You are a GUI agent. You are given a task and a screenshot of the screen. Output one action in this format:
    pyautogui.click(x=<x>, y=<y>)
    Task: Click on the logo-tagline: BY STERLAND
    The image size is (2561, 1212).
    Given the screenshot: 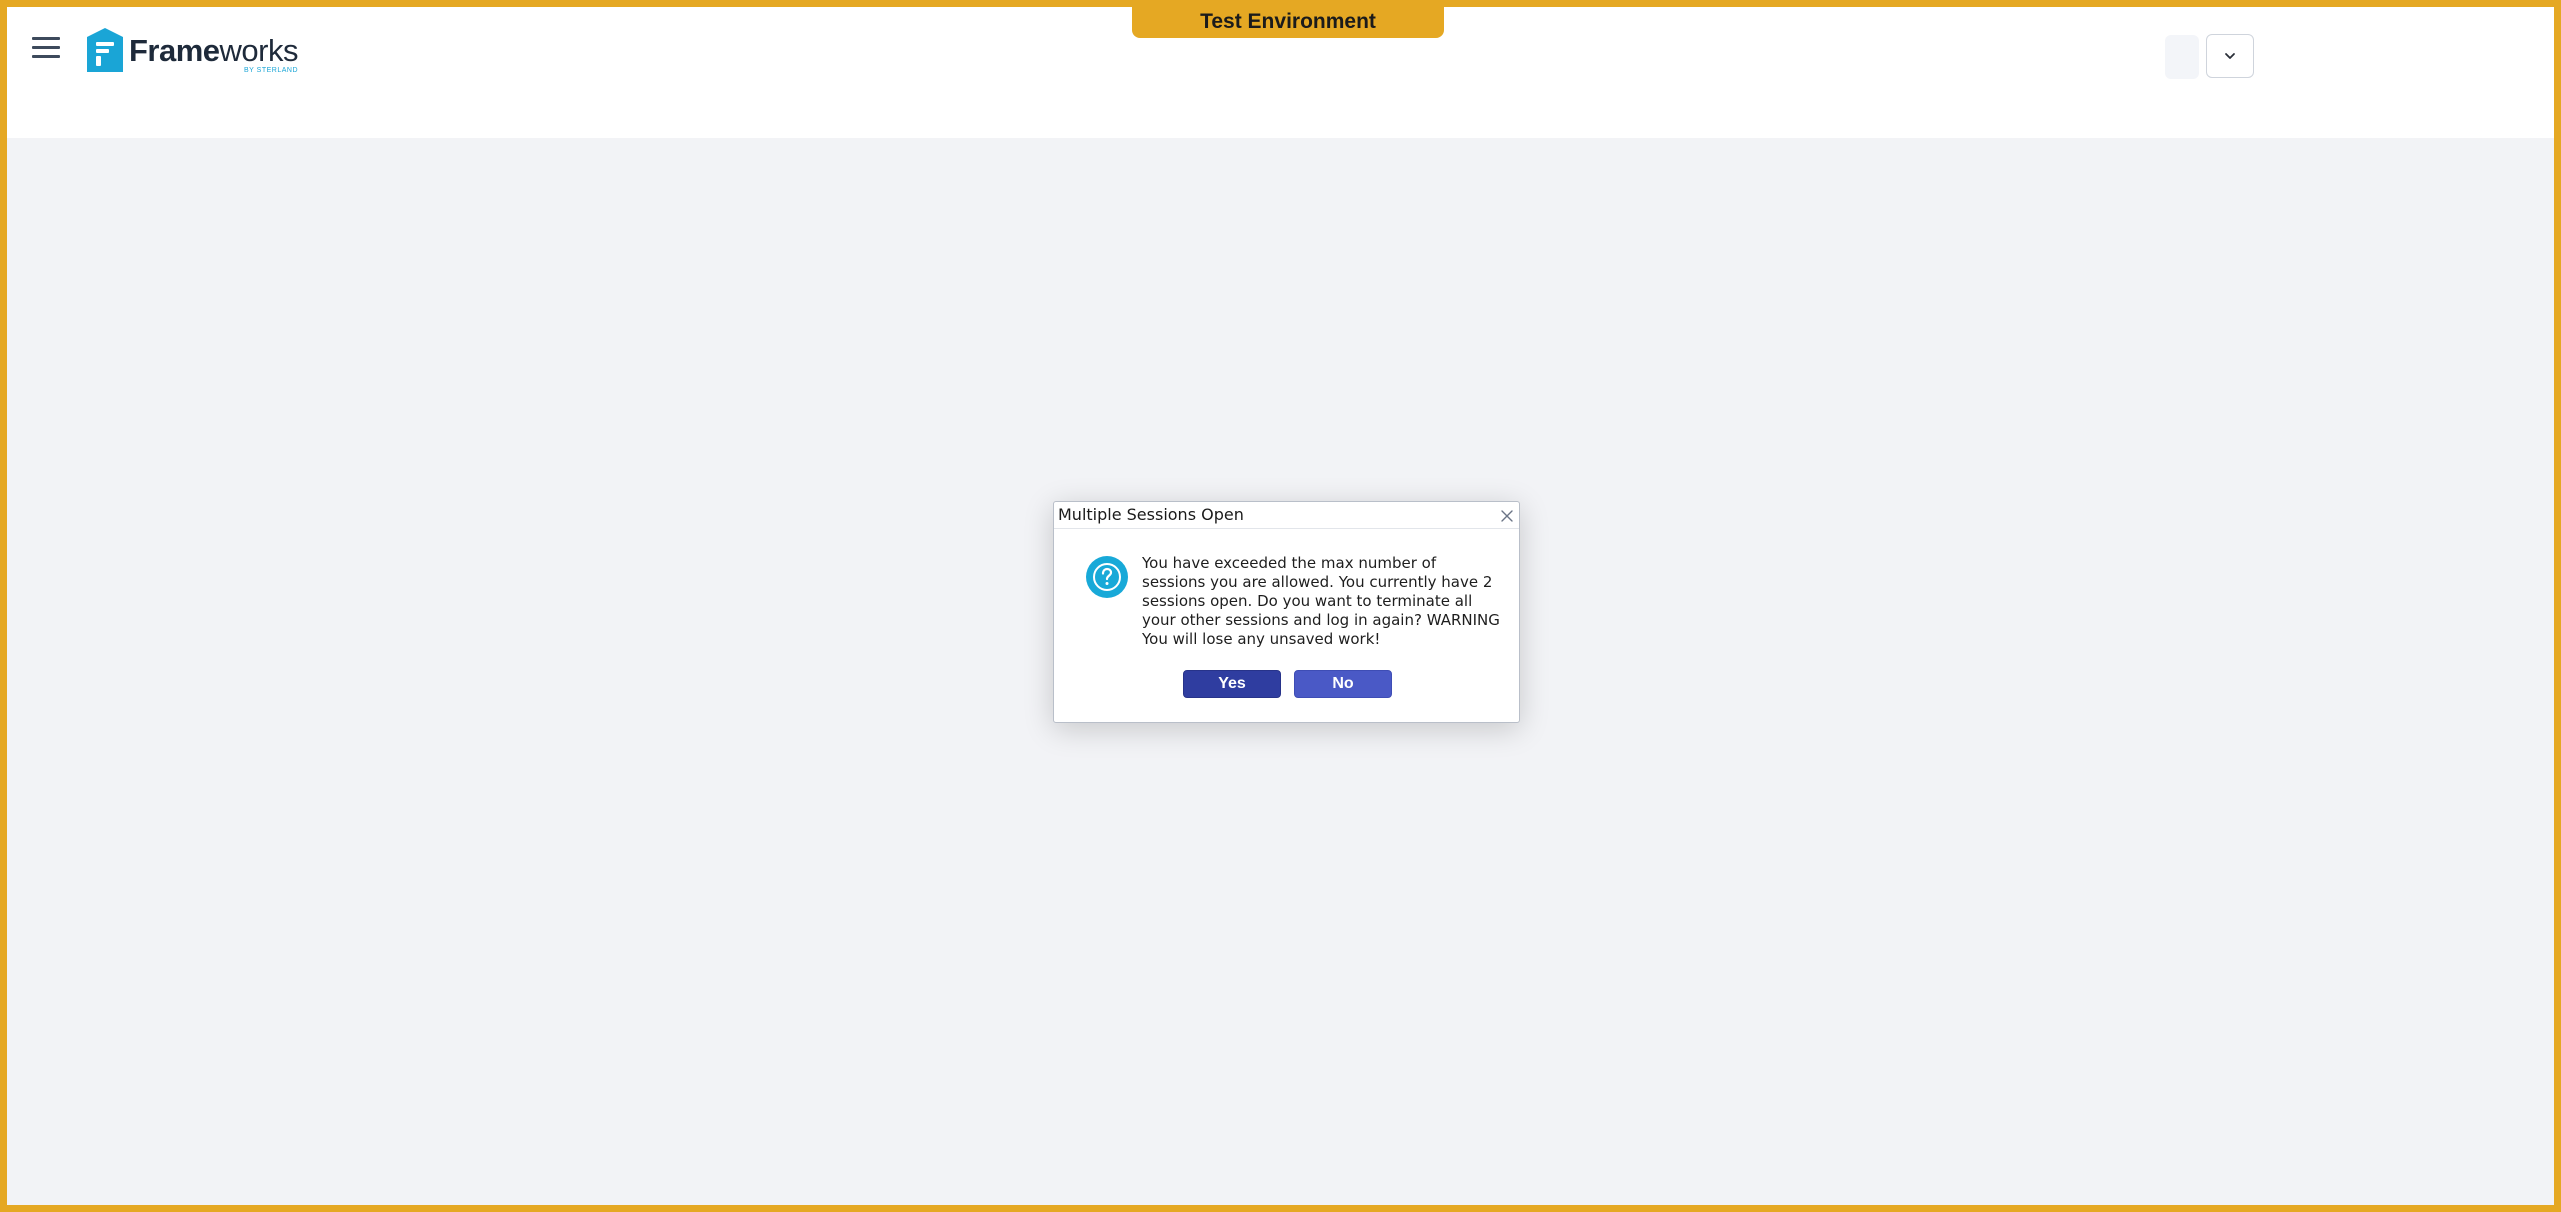 What is the action you would take?
    pyautogui.click(x=271, y=70)
    